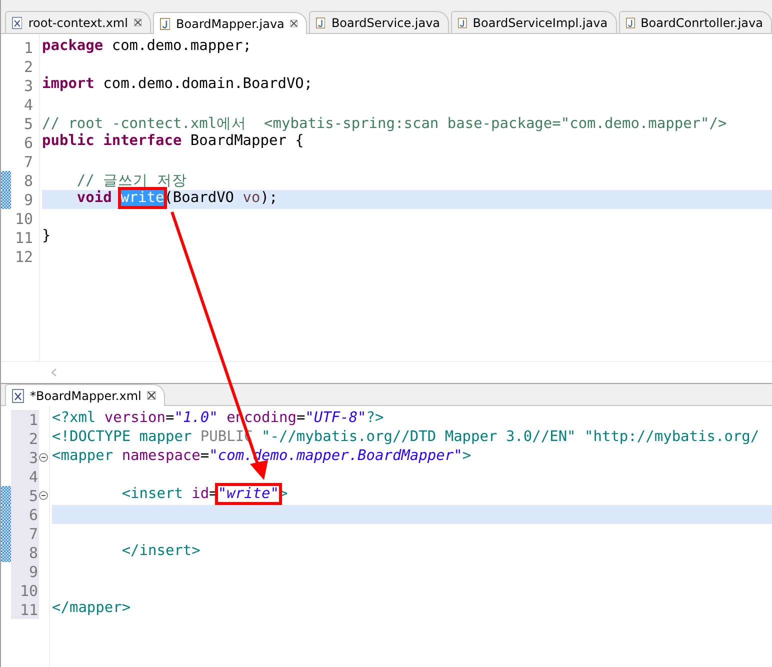 The image size is (772, 667). Describe the element at coordinates (196, 418) in the screenshot. I see `code-text: "1.0"` at that location.